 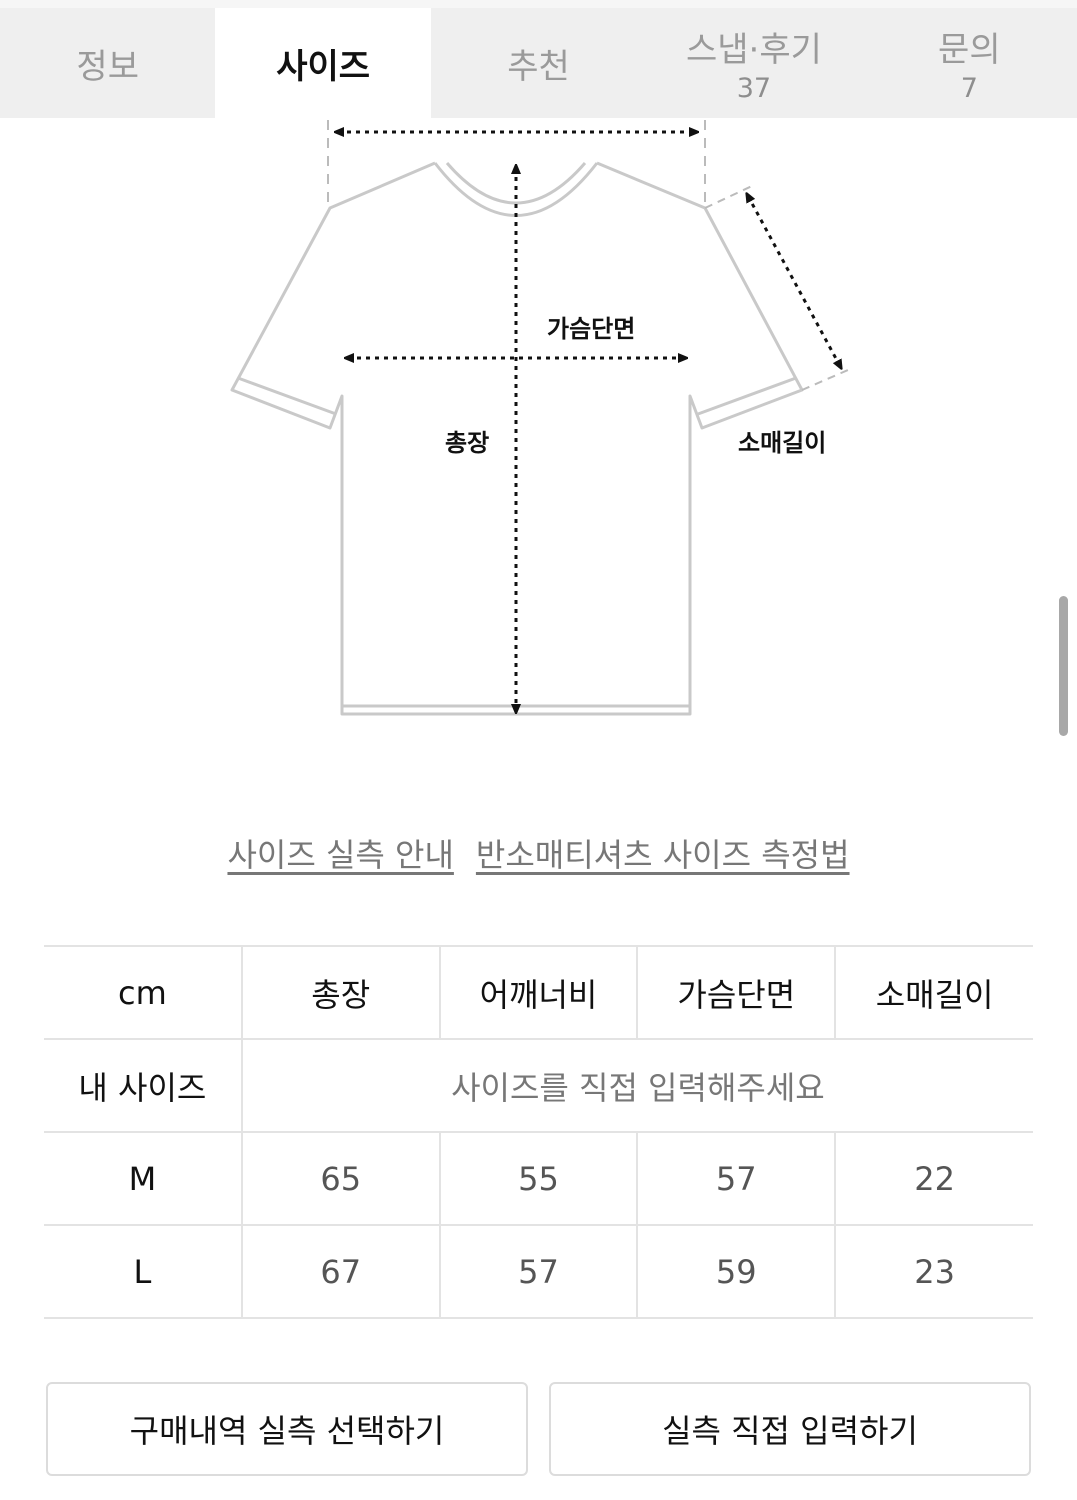 I want to click on length-label: 총장, so click(x=467, y=443).